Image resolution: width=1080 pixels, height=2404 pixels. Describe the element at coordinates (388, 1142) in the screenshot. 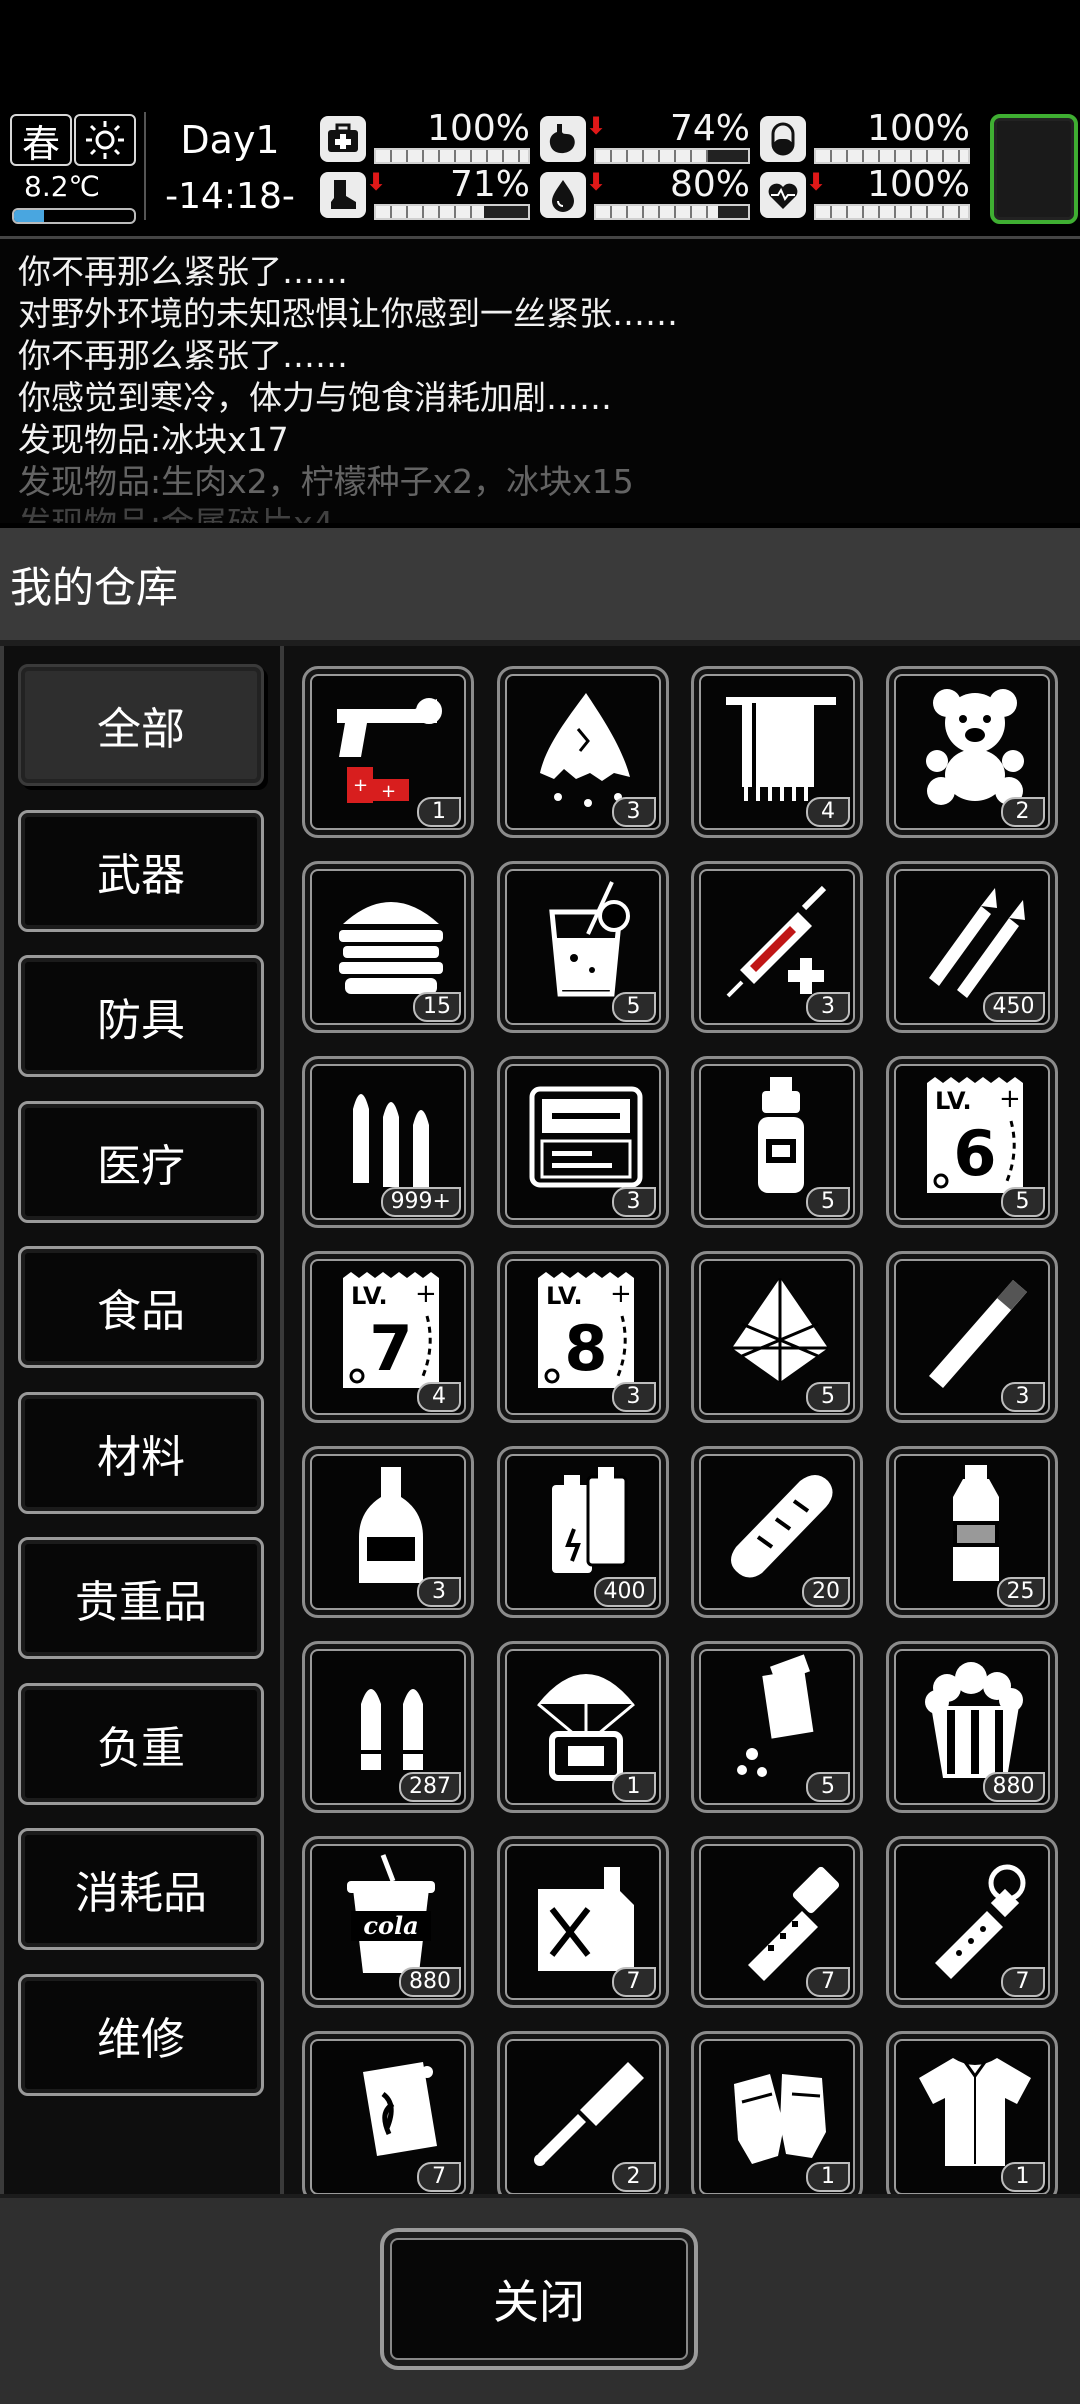

I see `inventory-slot: 999+` at that location.